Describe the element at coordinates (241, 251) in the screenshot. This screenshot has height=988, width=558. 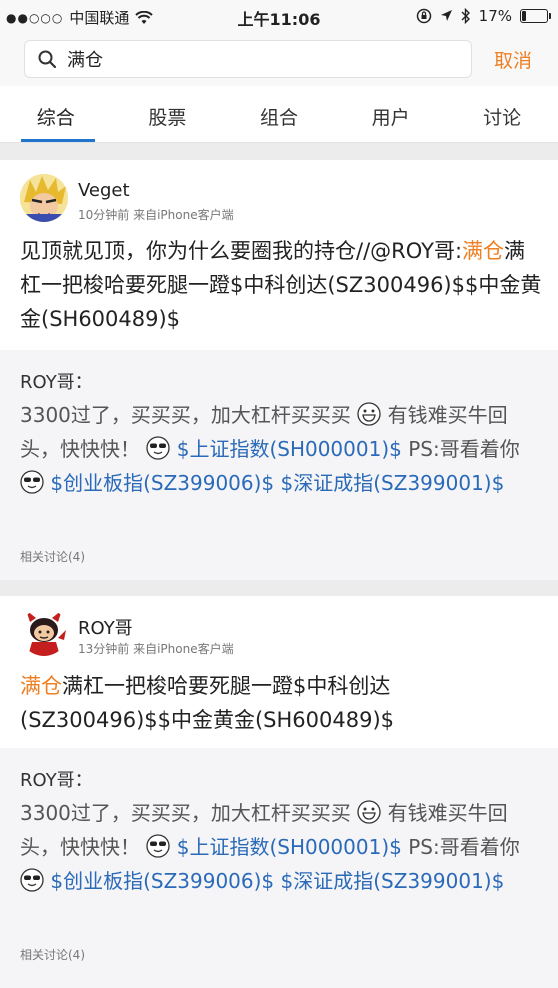
I see `post-text: 见顶就见顶，你为什么要圈我的持仓//@ROY哥:` at that location.